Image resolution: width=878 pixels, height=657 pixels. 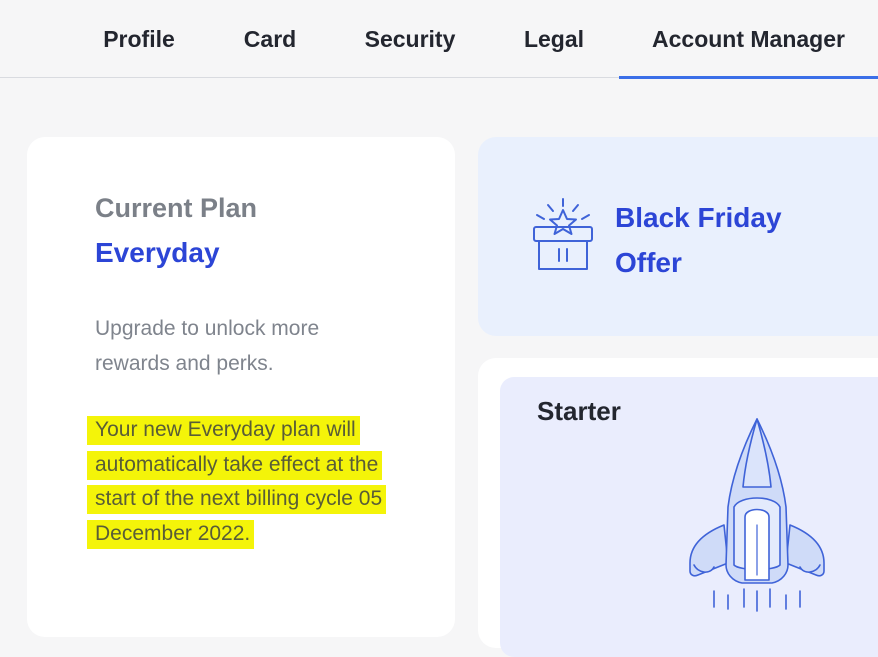 I want to click on current-plan-name: Everyday, so click(x=157, y=252).